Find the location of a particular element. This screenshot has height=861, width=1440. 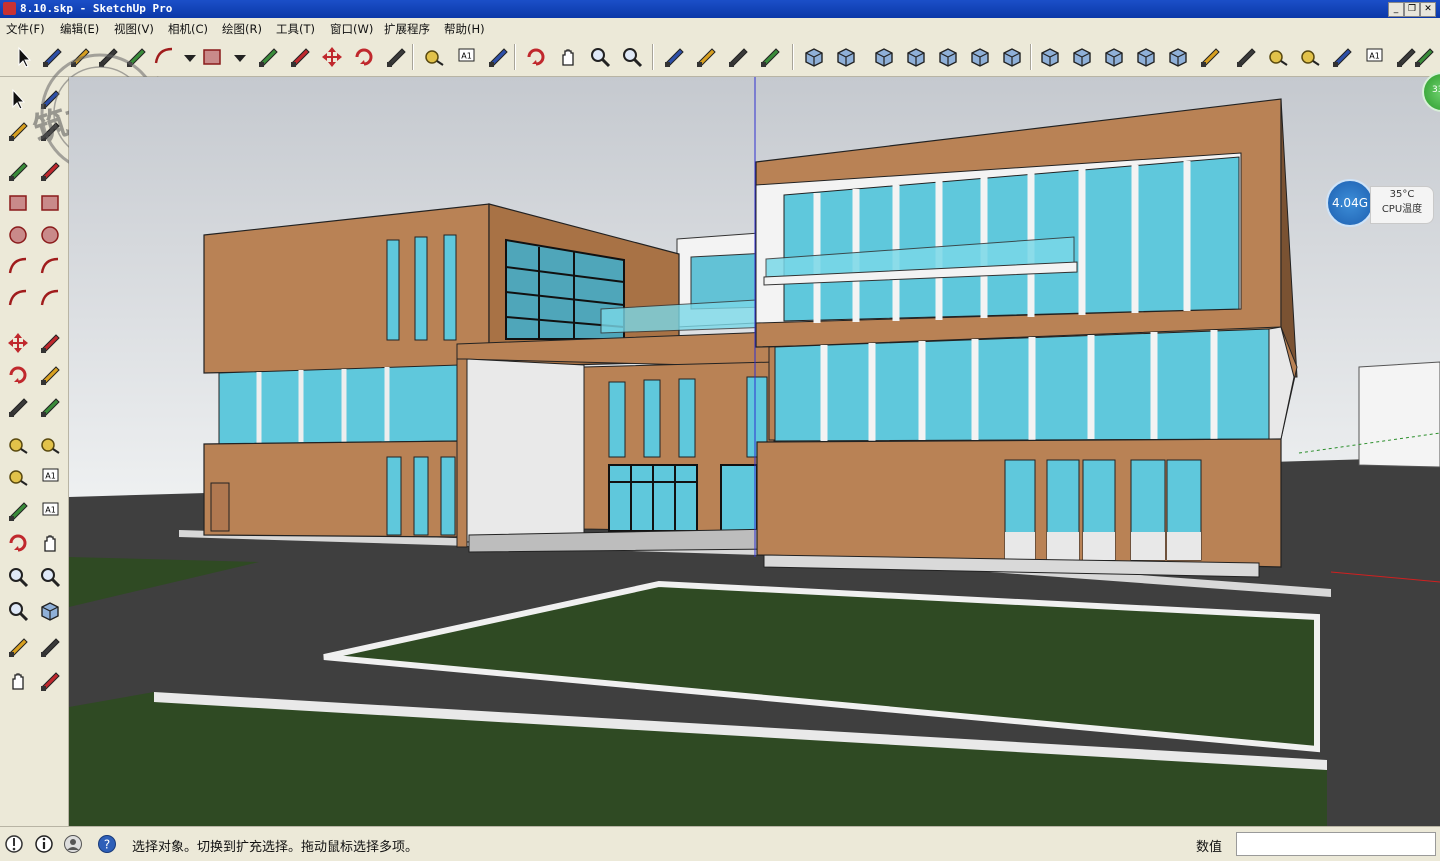

minimize-button: _ is located at coordinates (1396, 9).